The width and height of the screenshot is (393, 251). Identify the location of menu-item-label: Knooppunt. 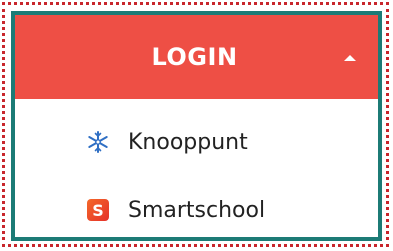
(188, 142).